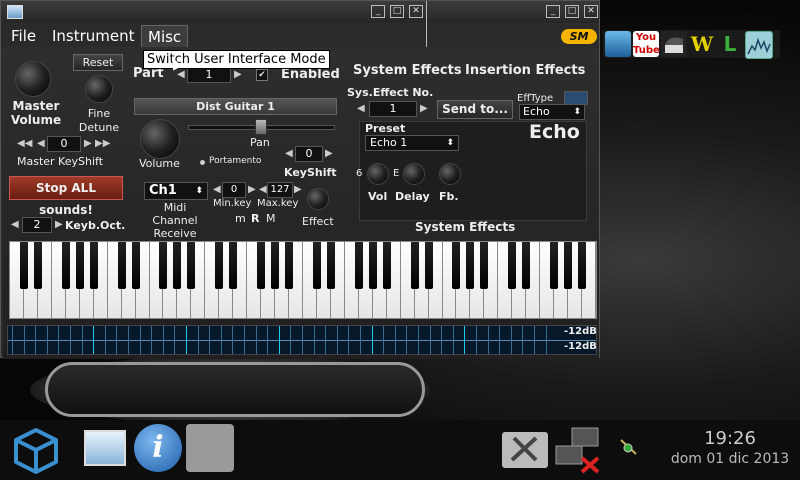  I want to click on instrument-name-button: Dist Guitar 1, so click(235, 106).